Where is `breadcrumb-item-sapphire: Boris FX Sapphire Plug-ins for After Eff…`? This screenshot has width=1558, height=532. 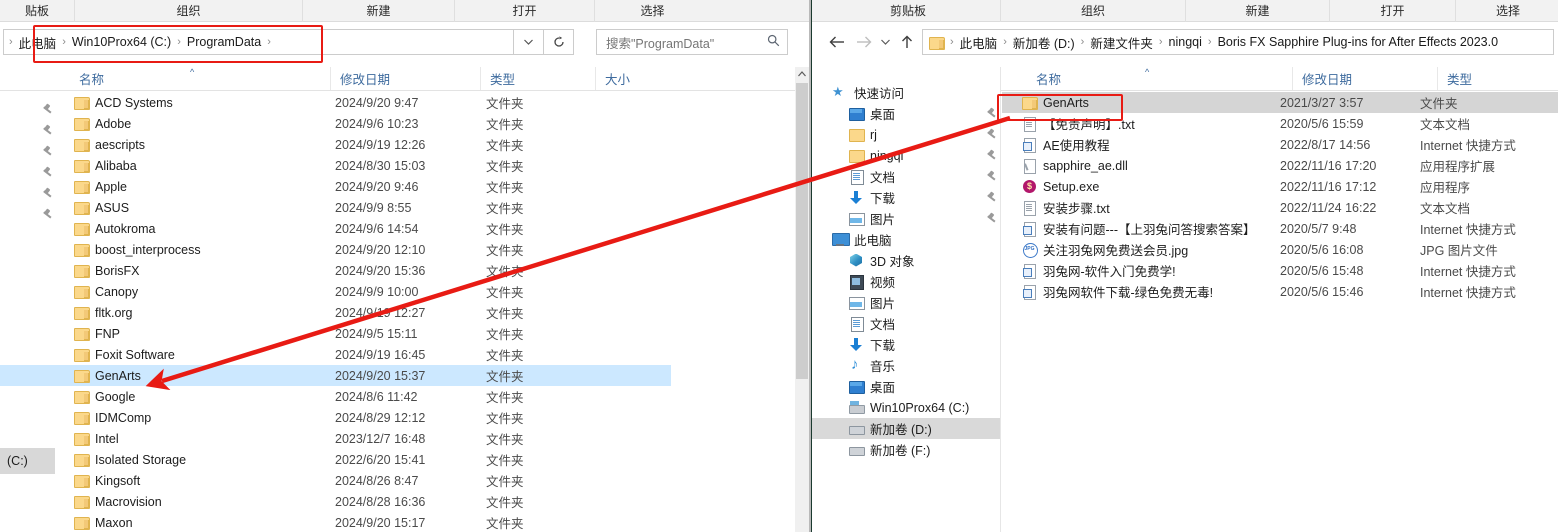 breadcrumb-item-sapphire: Boris FX Sapphire Plug-ins for After Eff… is located at coordinates (1358, 42).